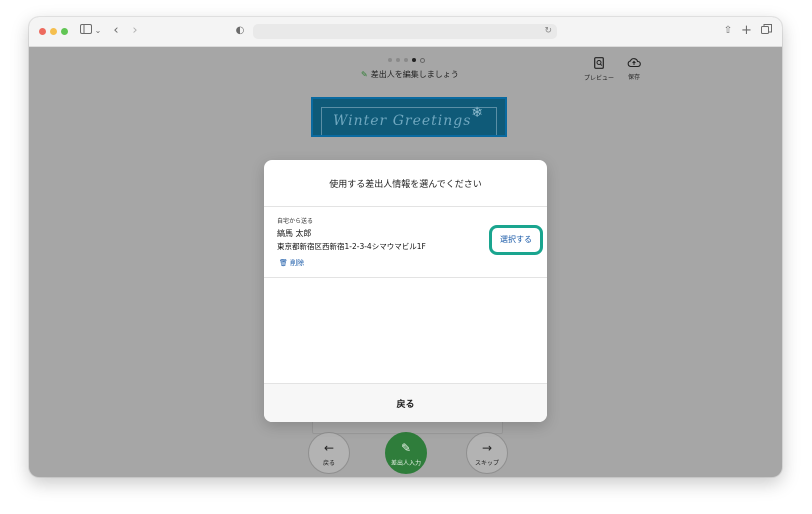  Describe the element at coordinates (487, 448) in the screenshot. I see `arrow-right-icon: →` at that location.